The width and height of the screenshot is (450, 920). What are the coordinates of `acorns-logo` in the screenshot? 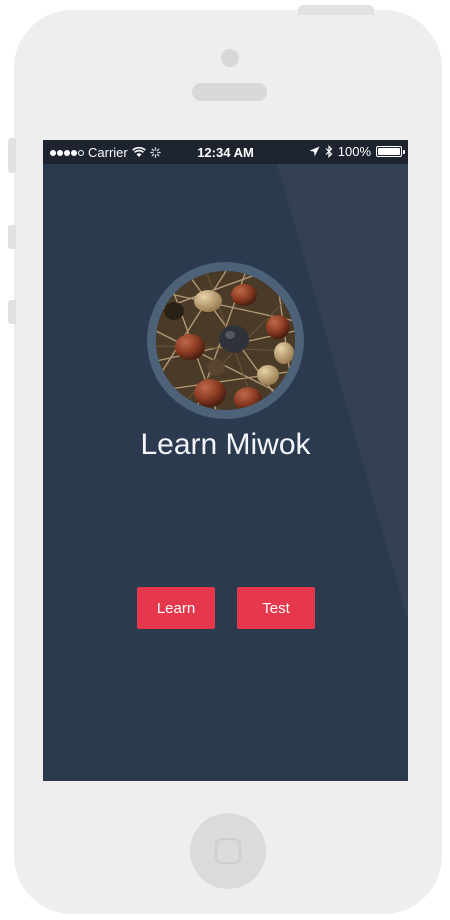 It's located at (225, 340).